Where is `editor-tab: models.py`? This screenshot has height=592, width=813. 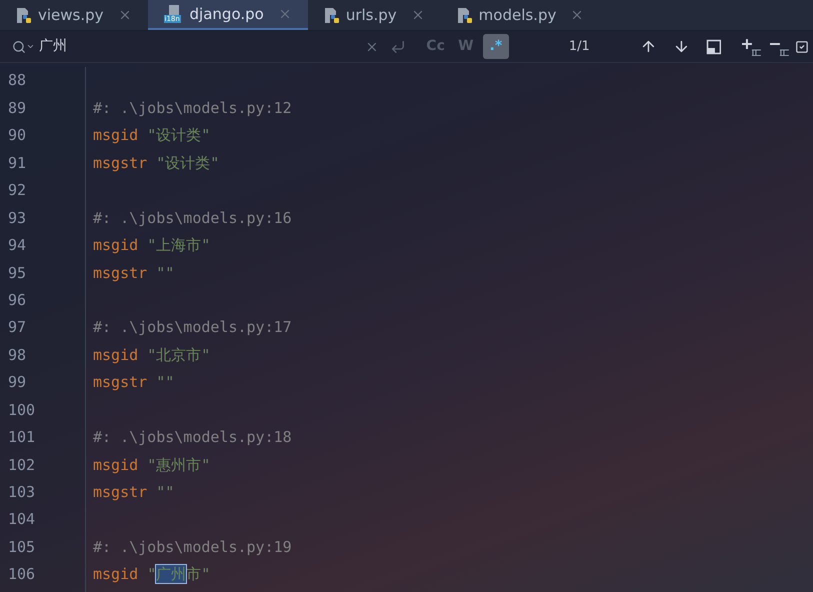 editor-tab: models.py is located at coordinates (520, 15).